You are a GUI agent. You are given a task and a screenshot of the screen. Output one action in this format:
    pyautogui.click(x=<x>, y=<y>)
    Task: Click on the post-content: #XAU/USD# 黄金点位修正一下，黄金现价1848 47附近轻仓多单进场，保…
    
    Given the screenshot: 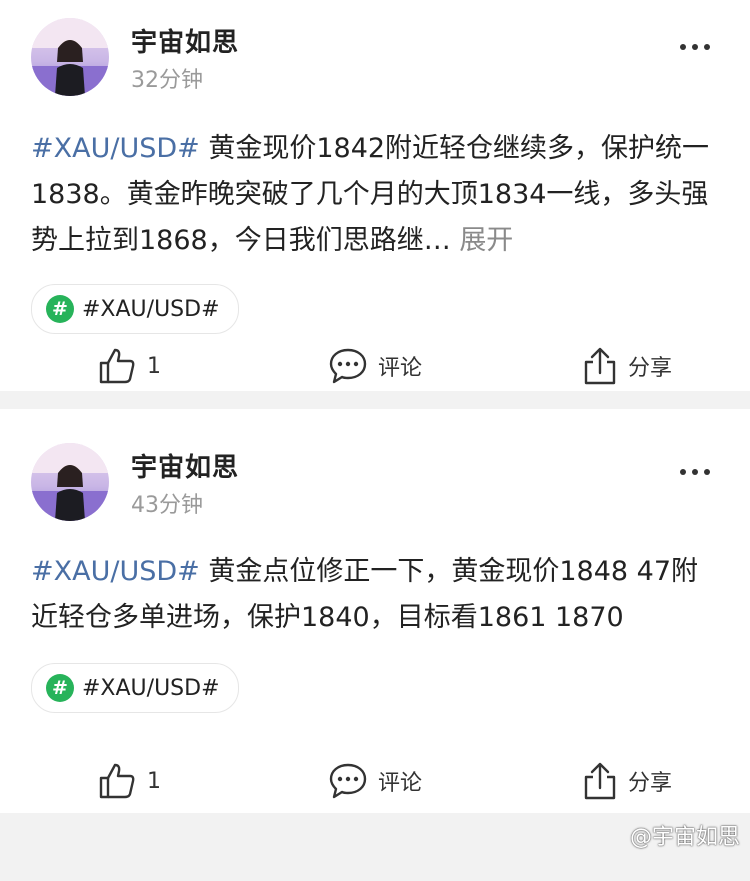 What is the action you would take?
    pyautogui.click(x=375, y=595)
    